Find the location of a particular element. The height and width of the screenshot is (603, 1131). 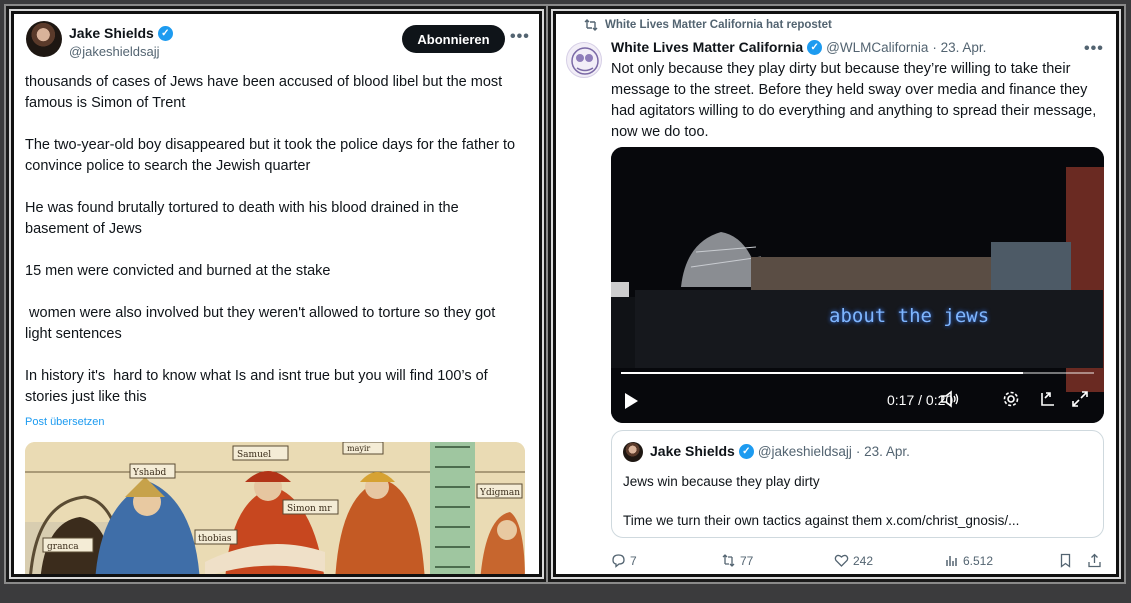

author-name: Jake Shields is located at coordinates (111, 33).